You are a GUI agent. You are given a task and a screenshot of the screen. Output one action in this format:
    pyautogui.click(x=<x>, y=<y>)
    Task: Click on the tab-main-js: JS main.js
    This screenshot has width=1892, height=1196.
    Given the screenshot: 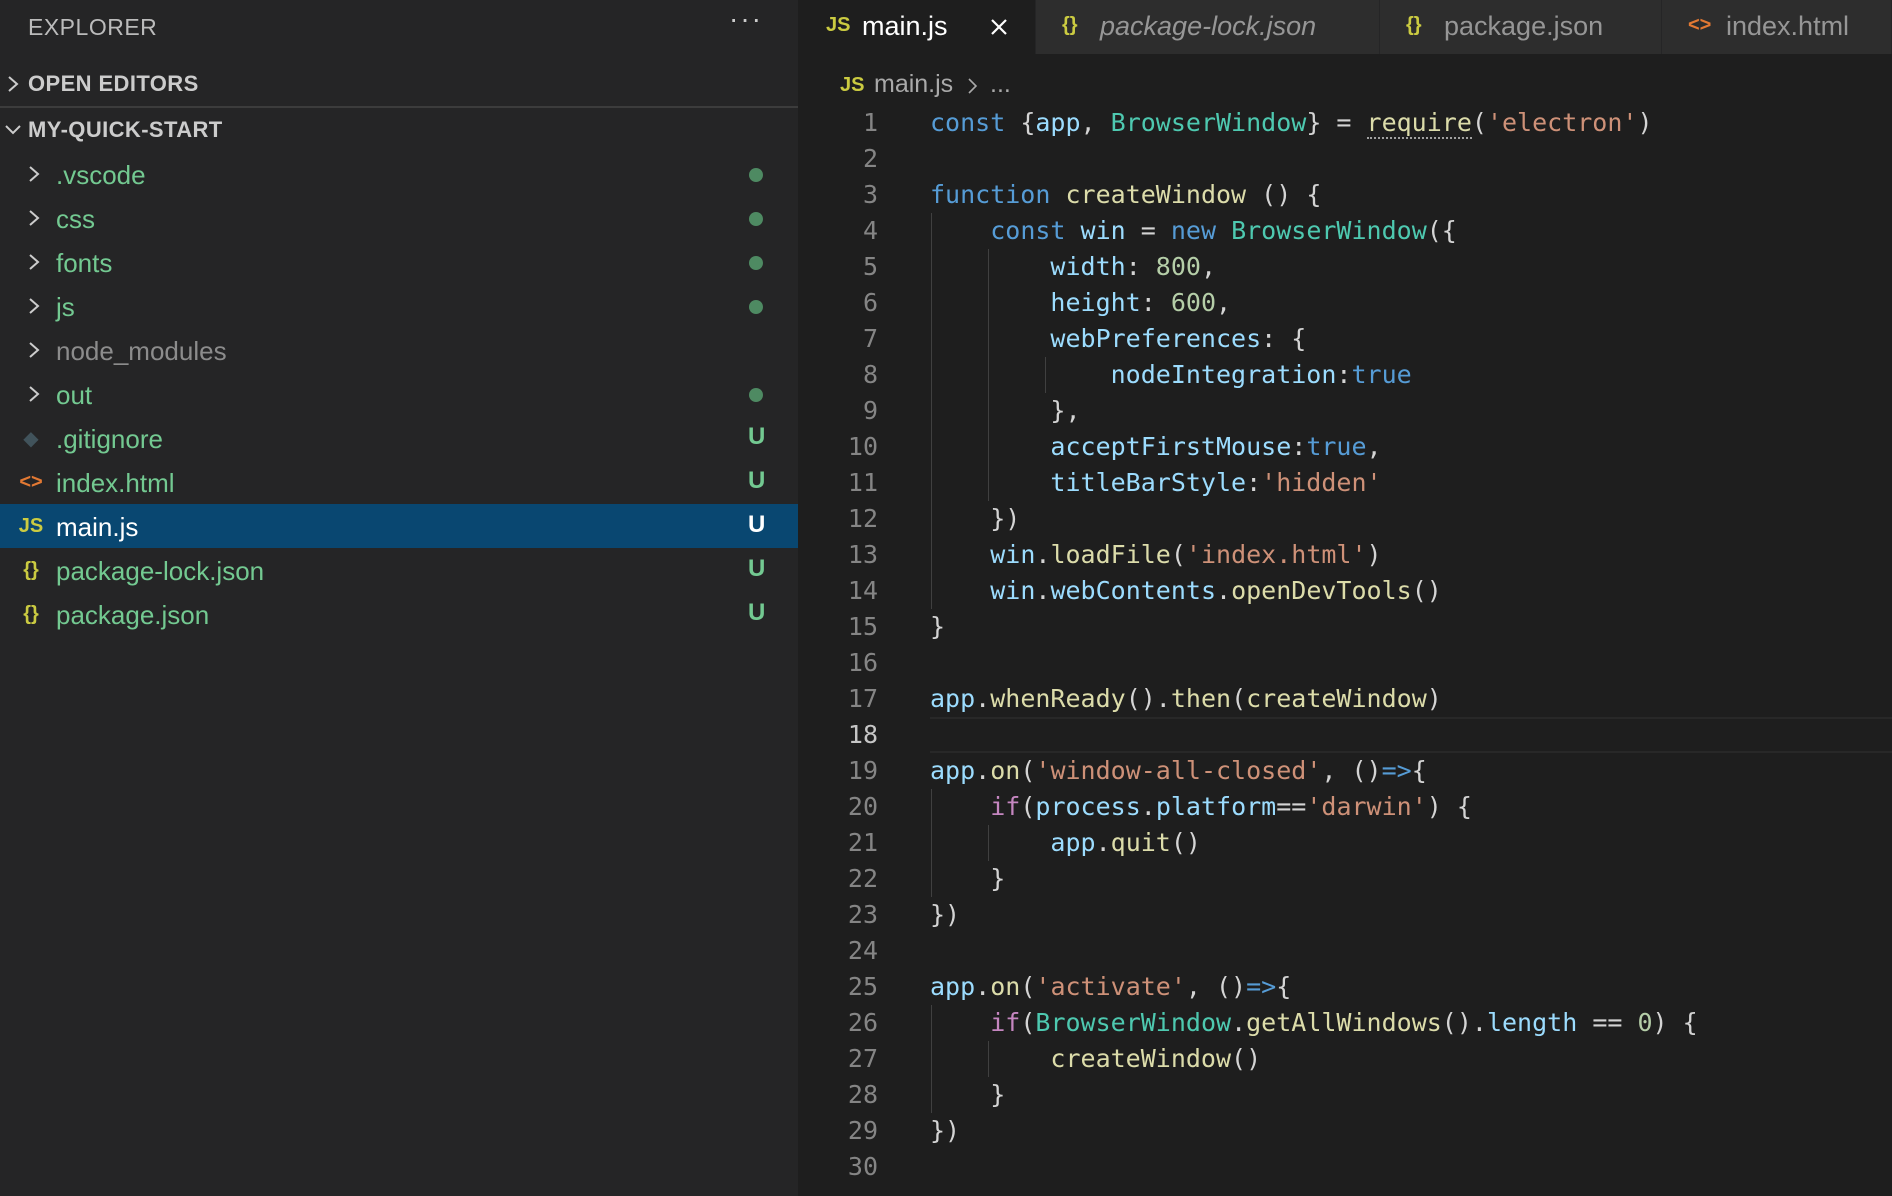 What is the action you would take?
    pyautogui.click(x=917, y=27)
    